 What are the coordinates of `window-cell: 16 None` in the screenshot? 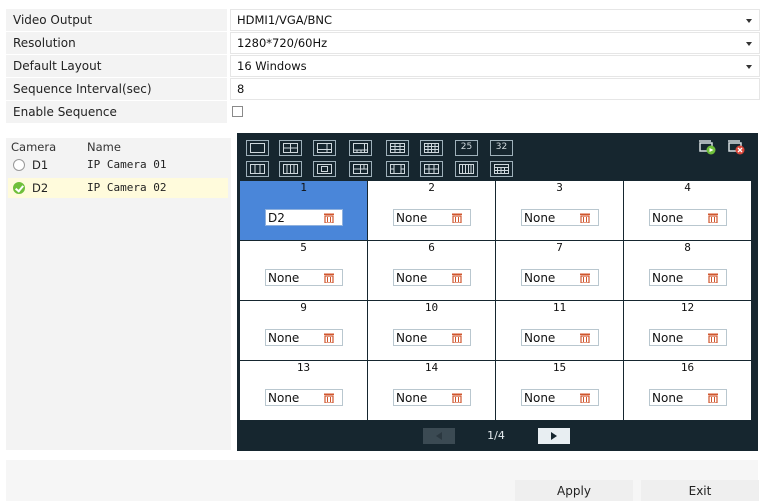 It's located at (687, 390).